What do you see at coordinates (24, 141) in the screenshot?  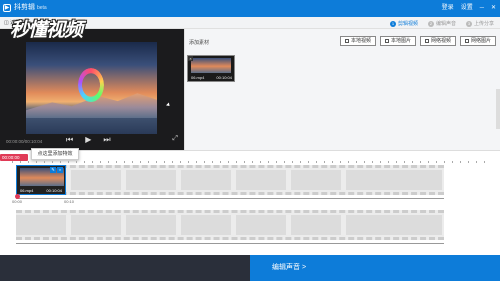 I see `preview-timecode: 00:00:00/00:10:04` at bounding box center [24, 141].